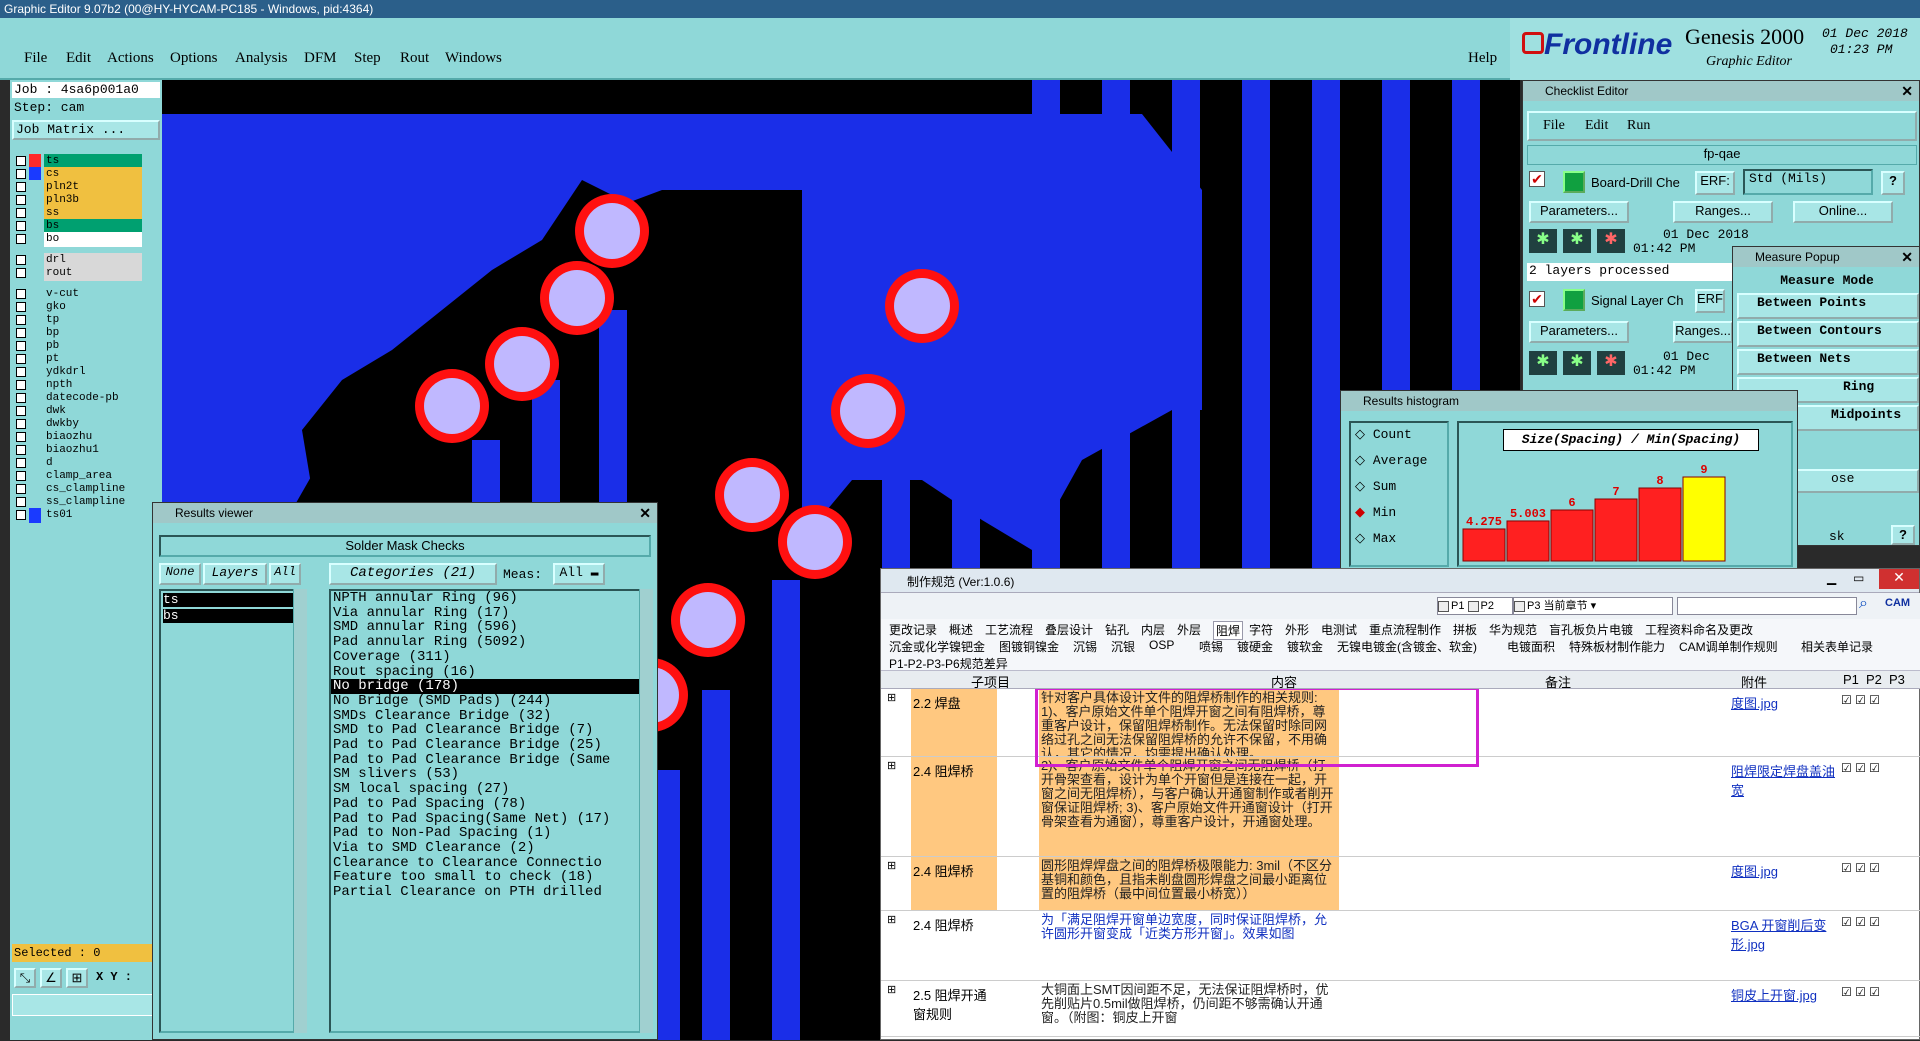 Image resolution: width=1920 pixels, height=1041 pixels. Describe the element at coordinates (1189, 629) in the screenshot. I see `spec-tab: 外层` at that location.